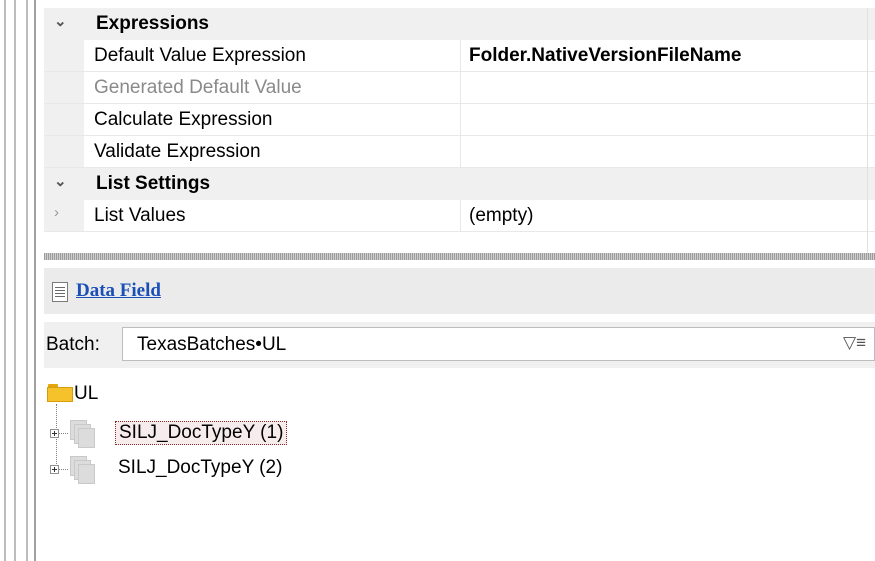 The height and width of the screenshot is (561, 875). What do you see at coordinates (18, 280) in the screenshot?
I see `left-panel-splitters` at bounding box center [18, 280].